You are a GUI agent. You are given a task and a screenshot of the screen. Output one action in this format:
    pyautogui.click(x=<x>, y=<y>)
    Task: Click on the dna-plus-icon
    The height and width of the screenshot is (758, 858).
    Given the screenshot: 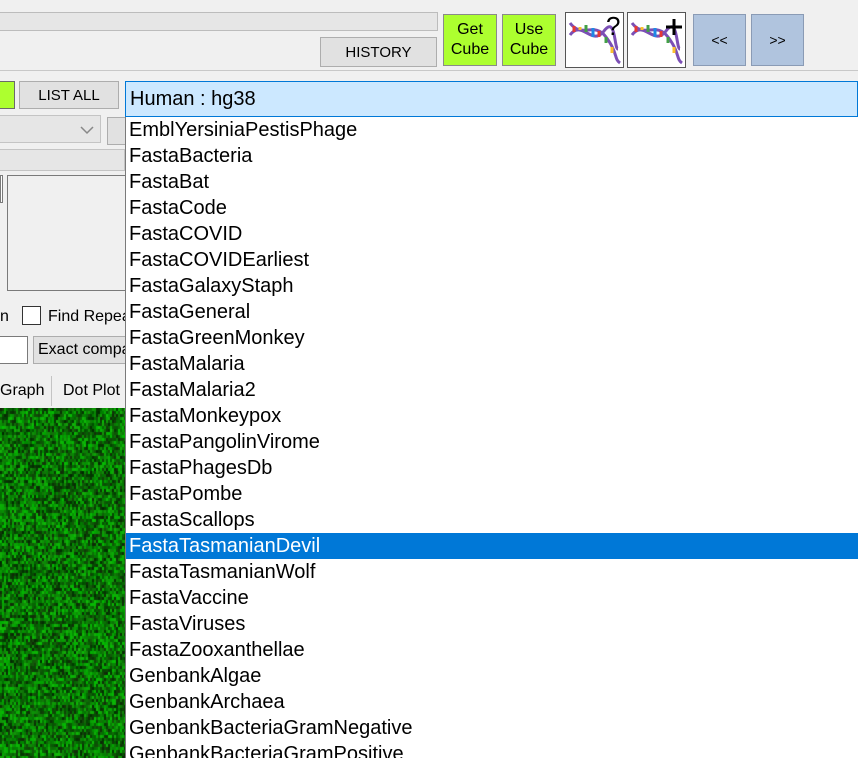 What is the action you would take?
    pyautogui.click(x=656, y=42)
    